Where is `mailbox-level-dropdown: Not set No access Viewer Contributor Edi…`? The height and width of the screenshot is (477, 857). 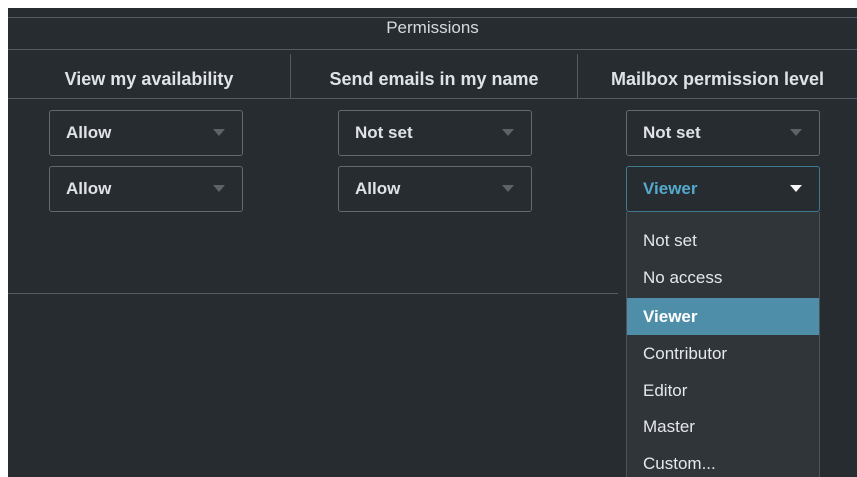 mailbox-level-dropdown: Not set No access Viewer Contributor Edi… is located at coordinates (723, 344).